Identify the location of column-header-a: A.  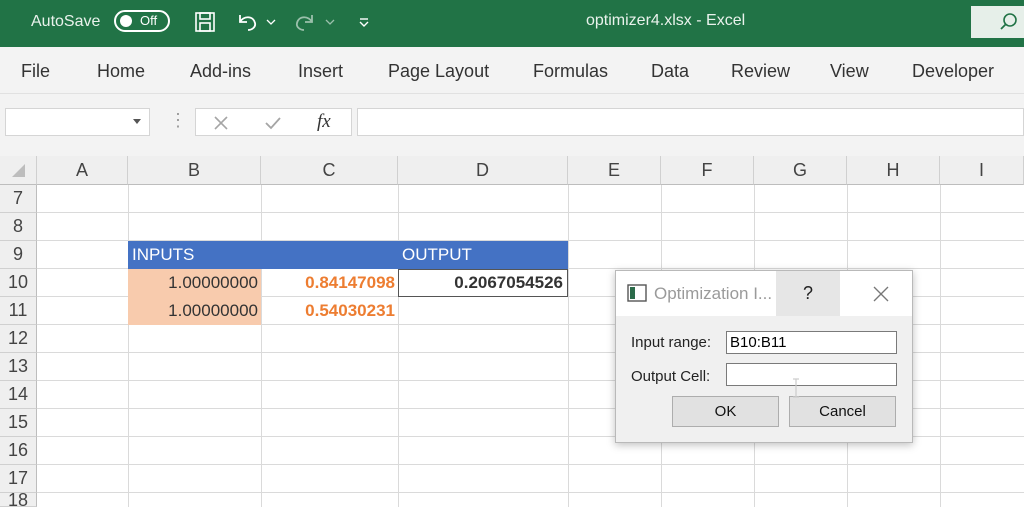
(82, 170).